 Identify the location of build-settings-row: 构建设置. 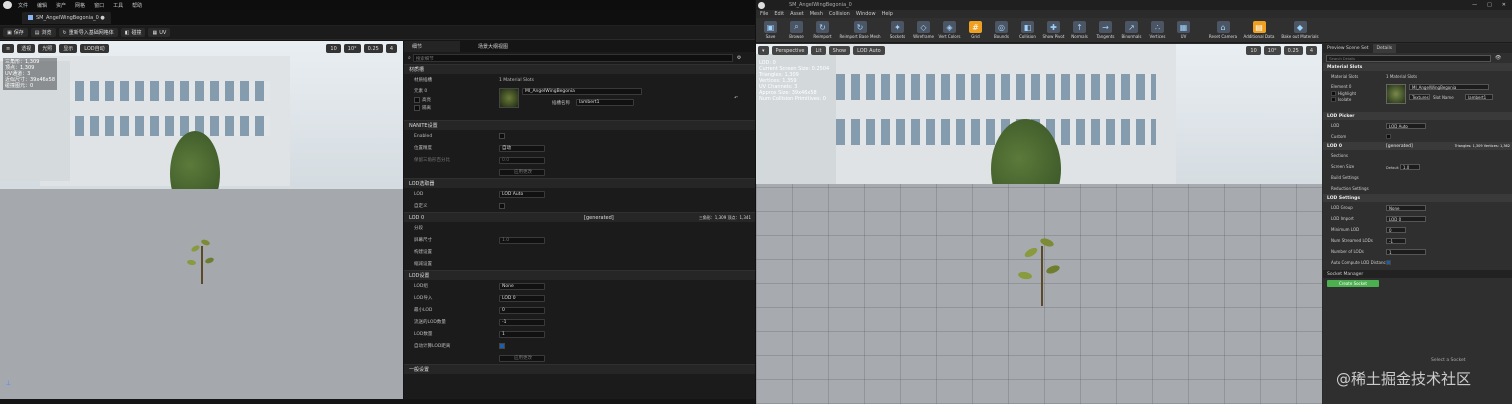
(579, 252).